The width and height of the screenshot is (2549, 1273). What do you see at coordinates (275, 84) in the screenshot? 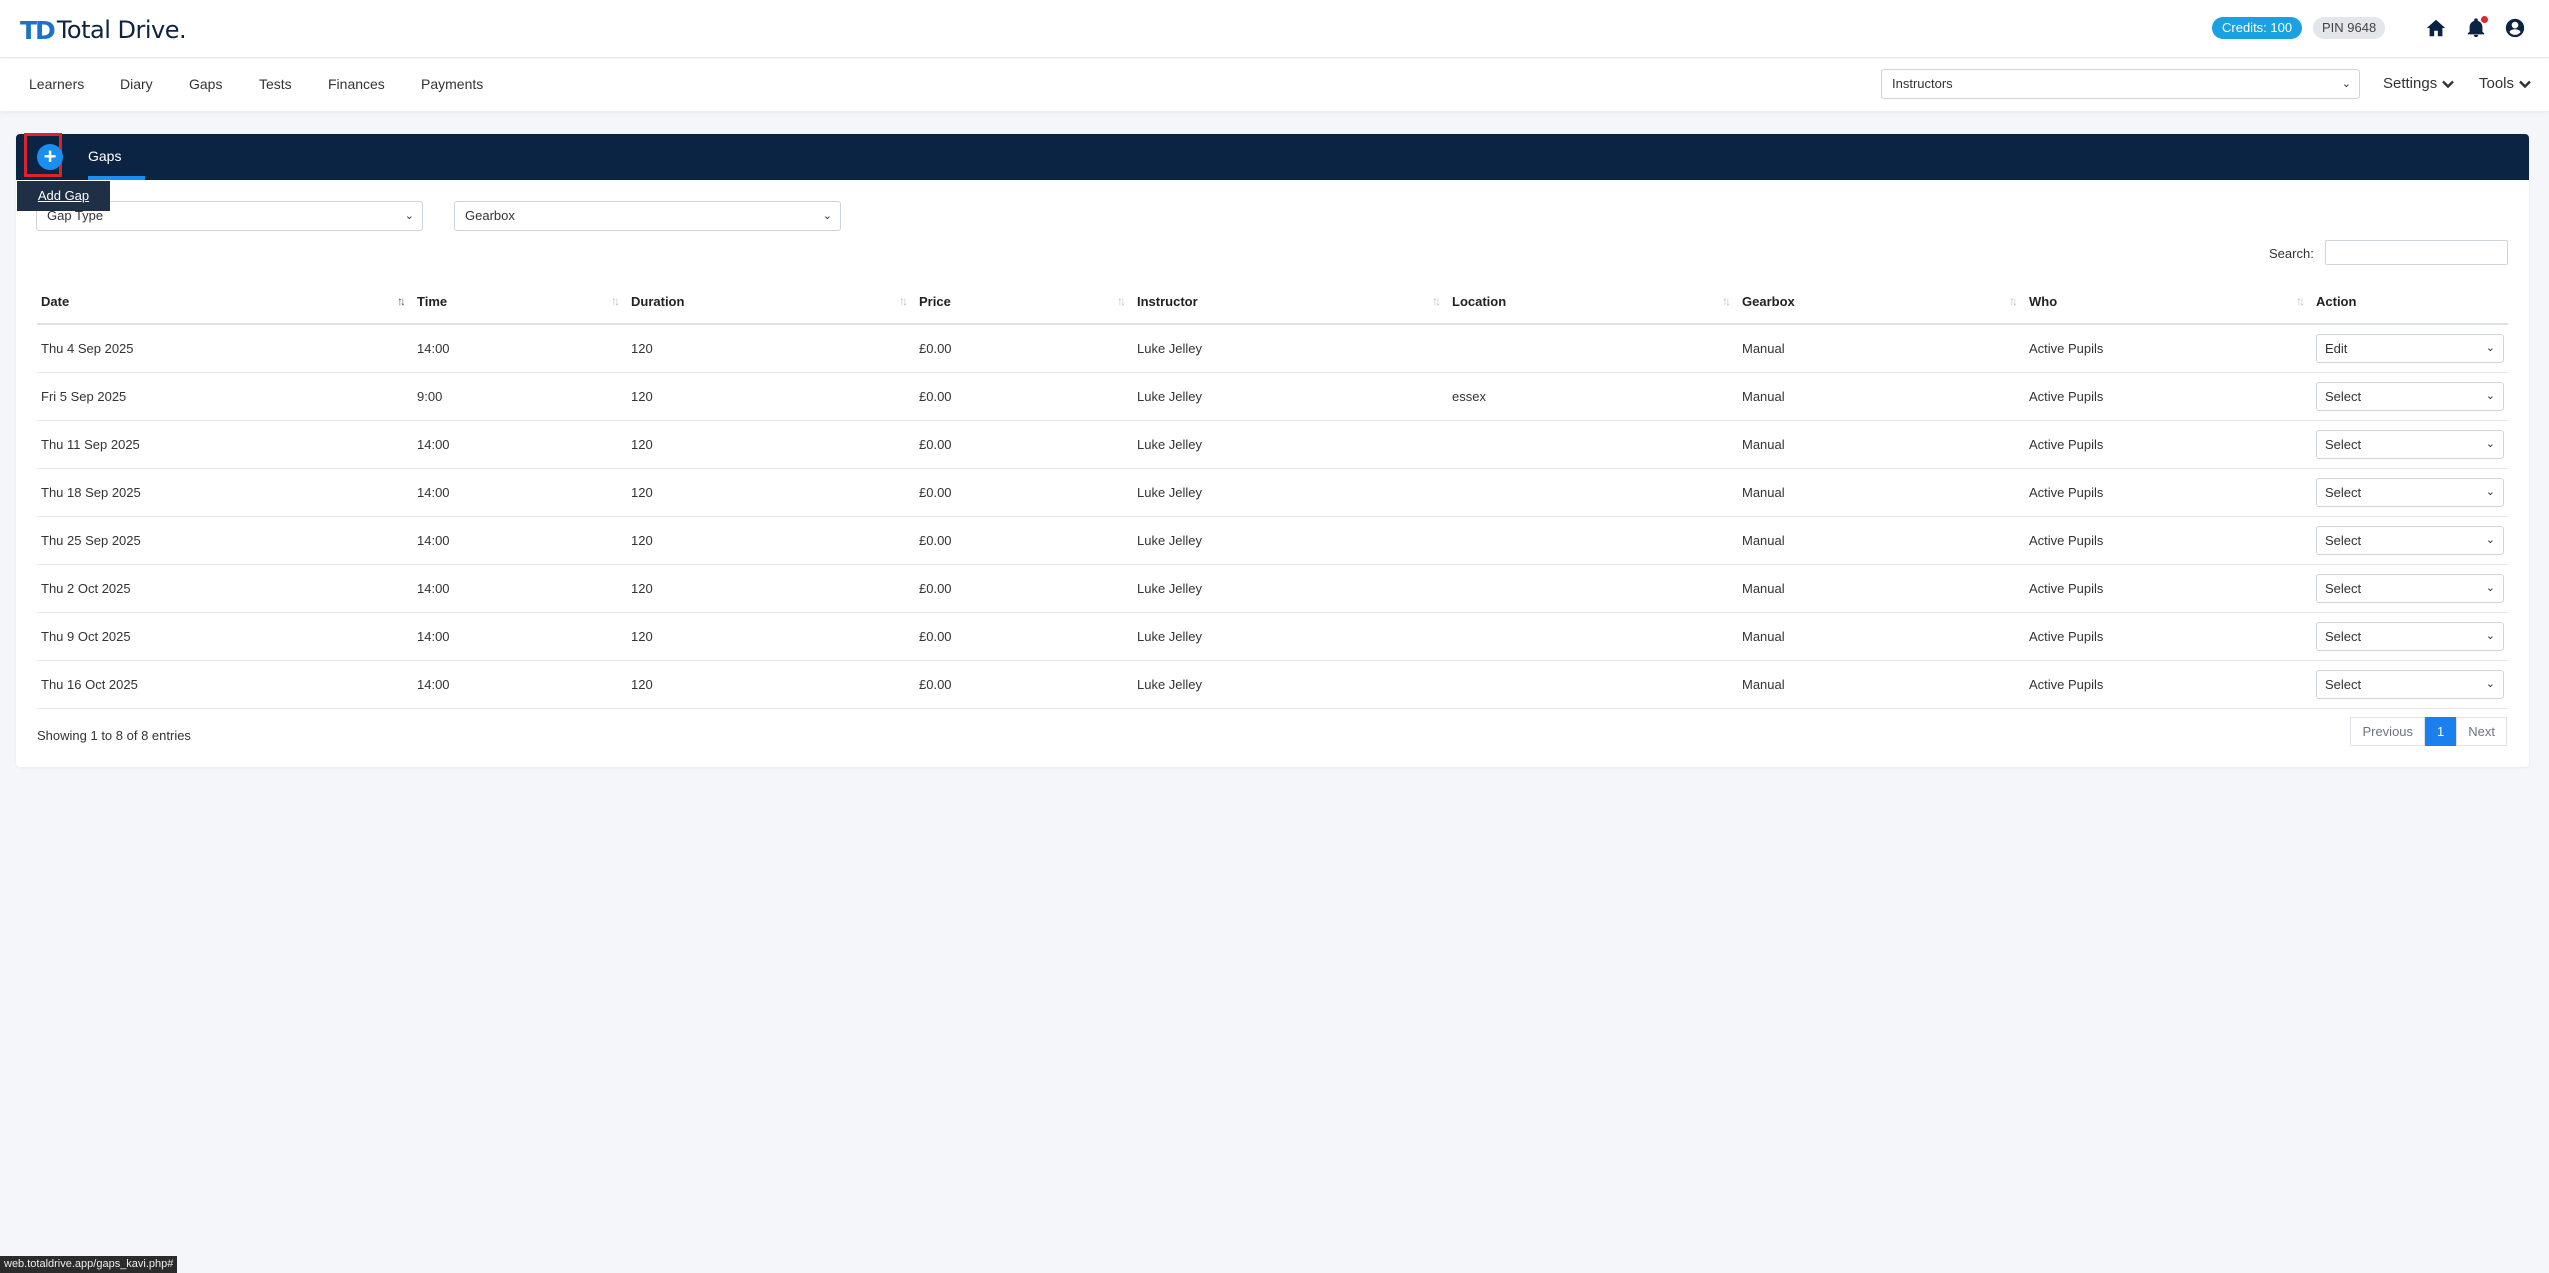
I see `nav-tests: Tests` at bounding box center [275, 84].